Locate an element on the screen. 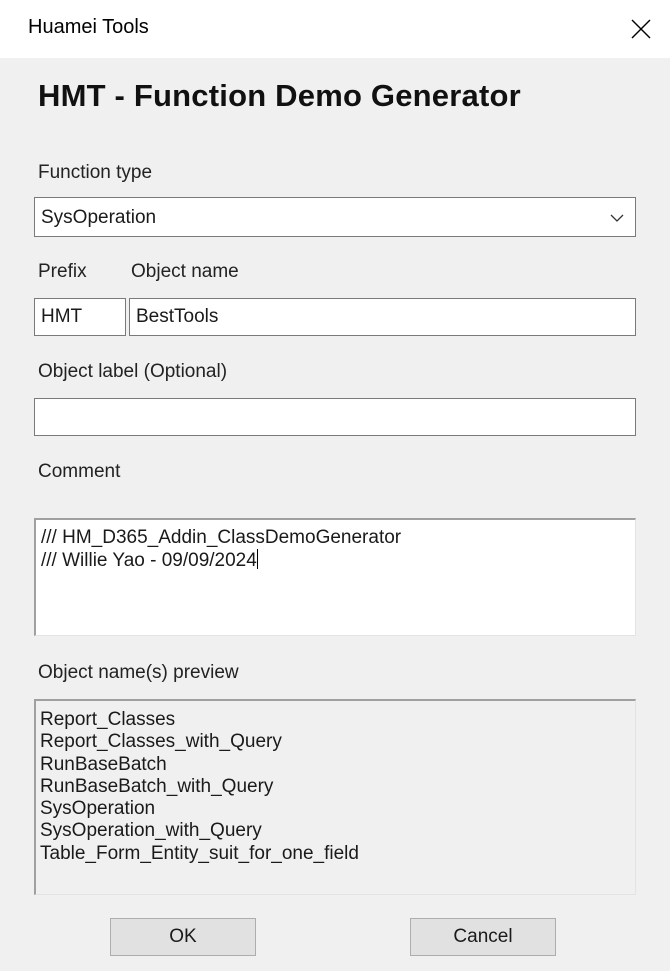 Image resolution: width=670 pixels, height=971 pixels. preview-item: Report_Classes_with_Query is located at coordinates (161, 742).